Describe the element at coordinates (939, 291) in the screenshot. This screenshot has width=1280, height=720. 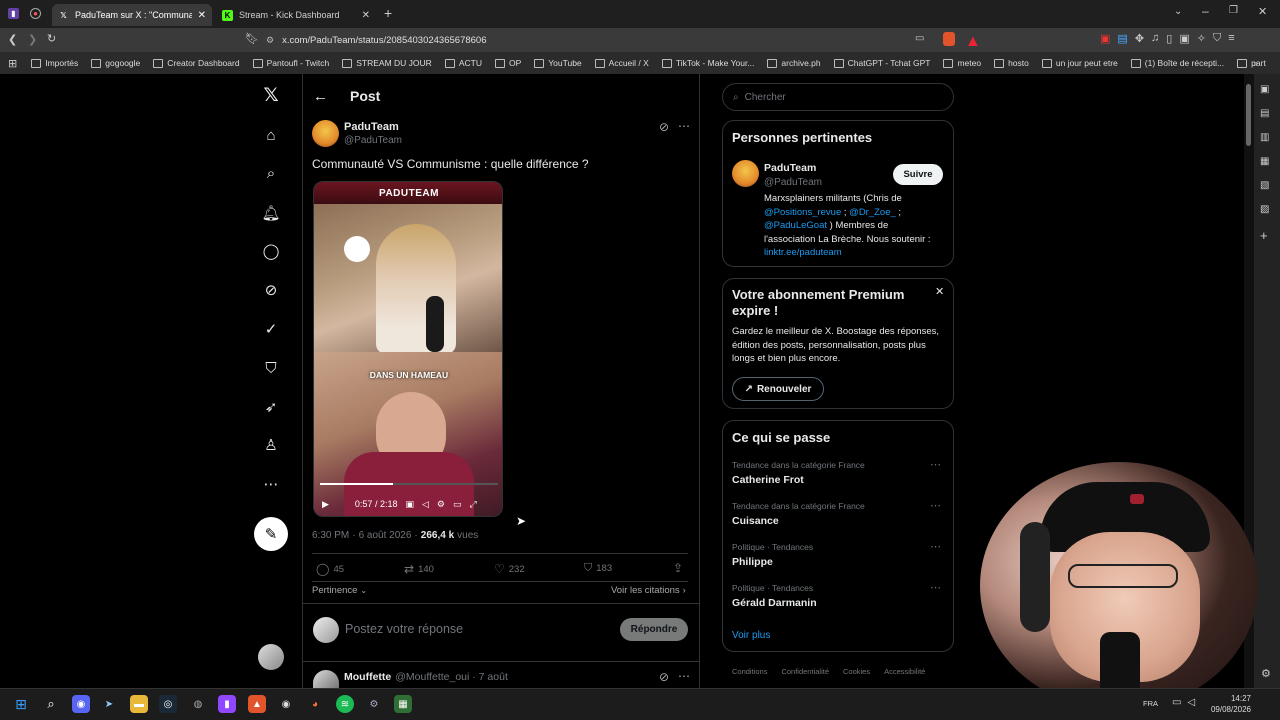
I see `close-icon: ✕` at that location.